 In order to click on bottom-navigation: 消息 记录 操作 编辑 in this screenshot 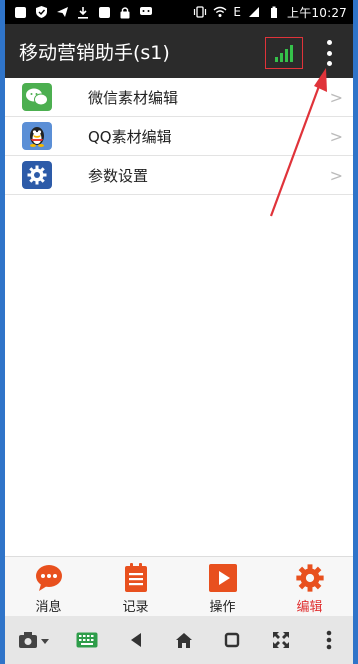, I will do `click(179, 586)`.